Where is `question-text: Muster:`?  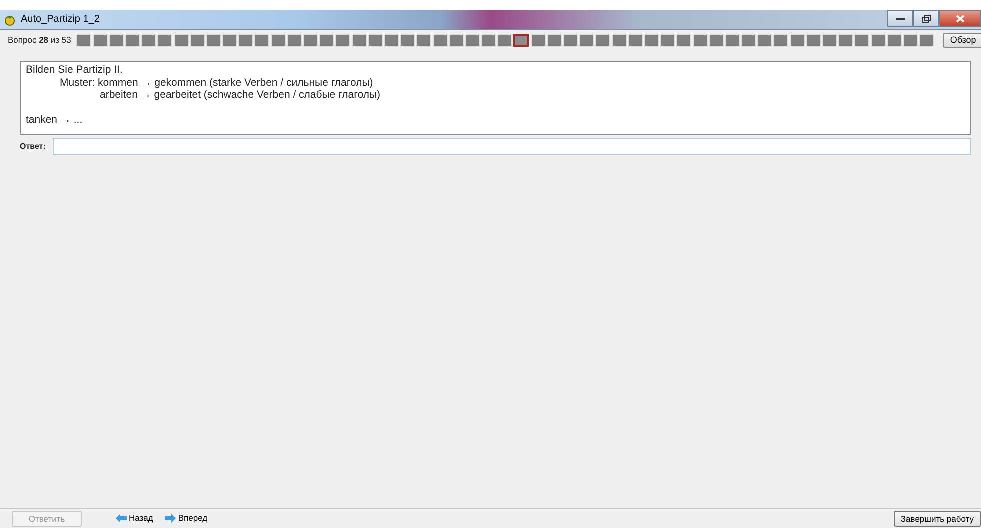 question-text: Muster: is located at coordinates (78, 82).